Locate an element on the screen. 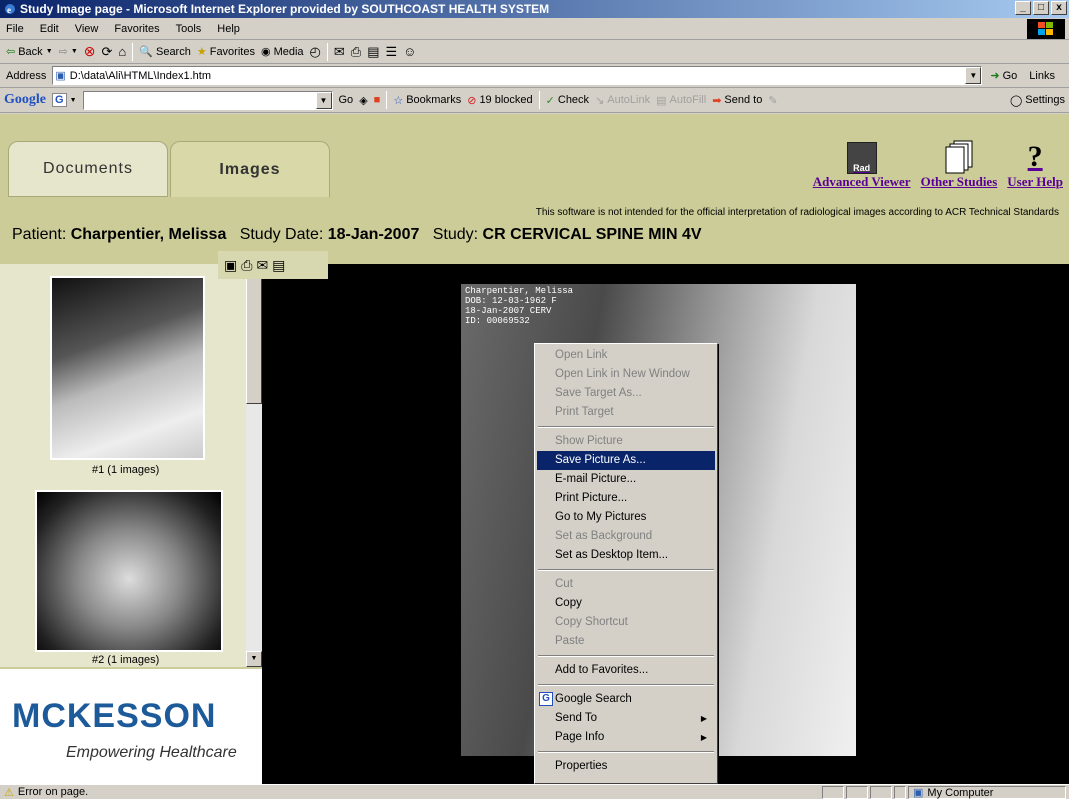  menu-item-open-link: Open Link is located at coordinates (626, 355).